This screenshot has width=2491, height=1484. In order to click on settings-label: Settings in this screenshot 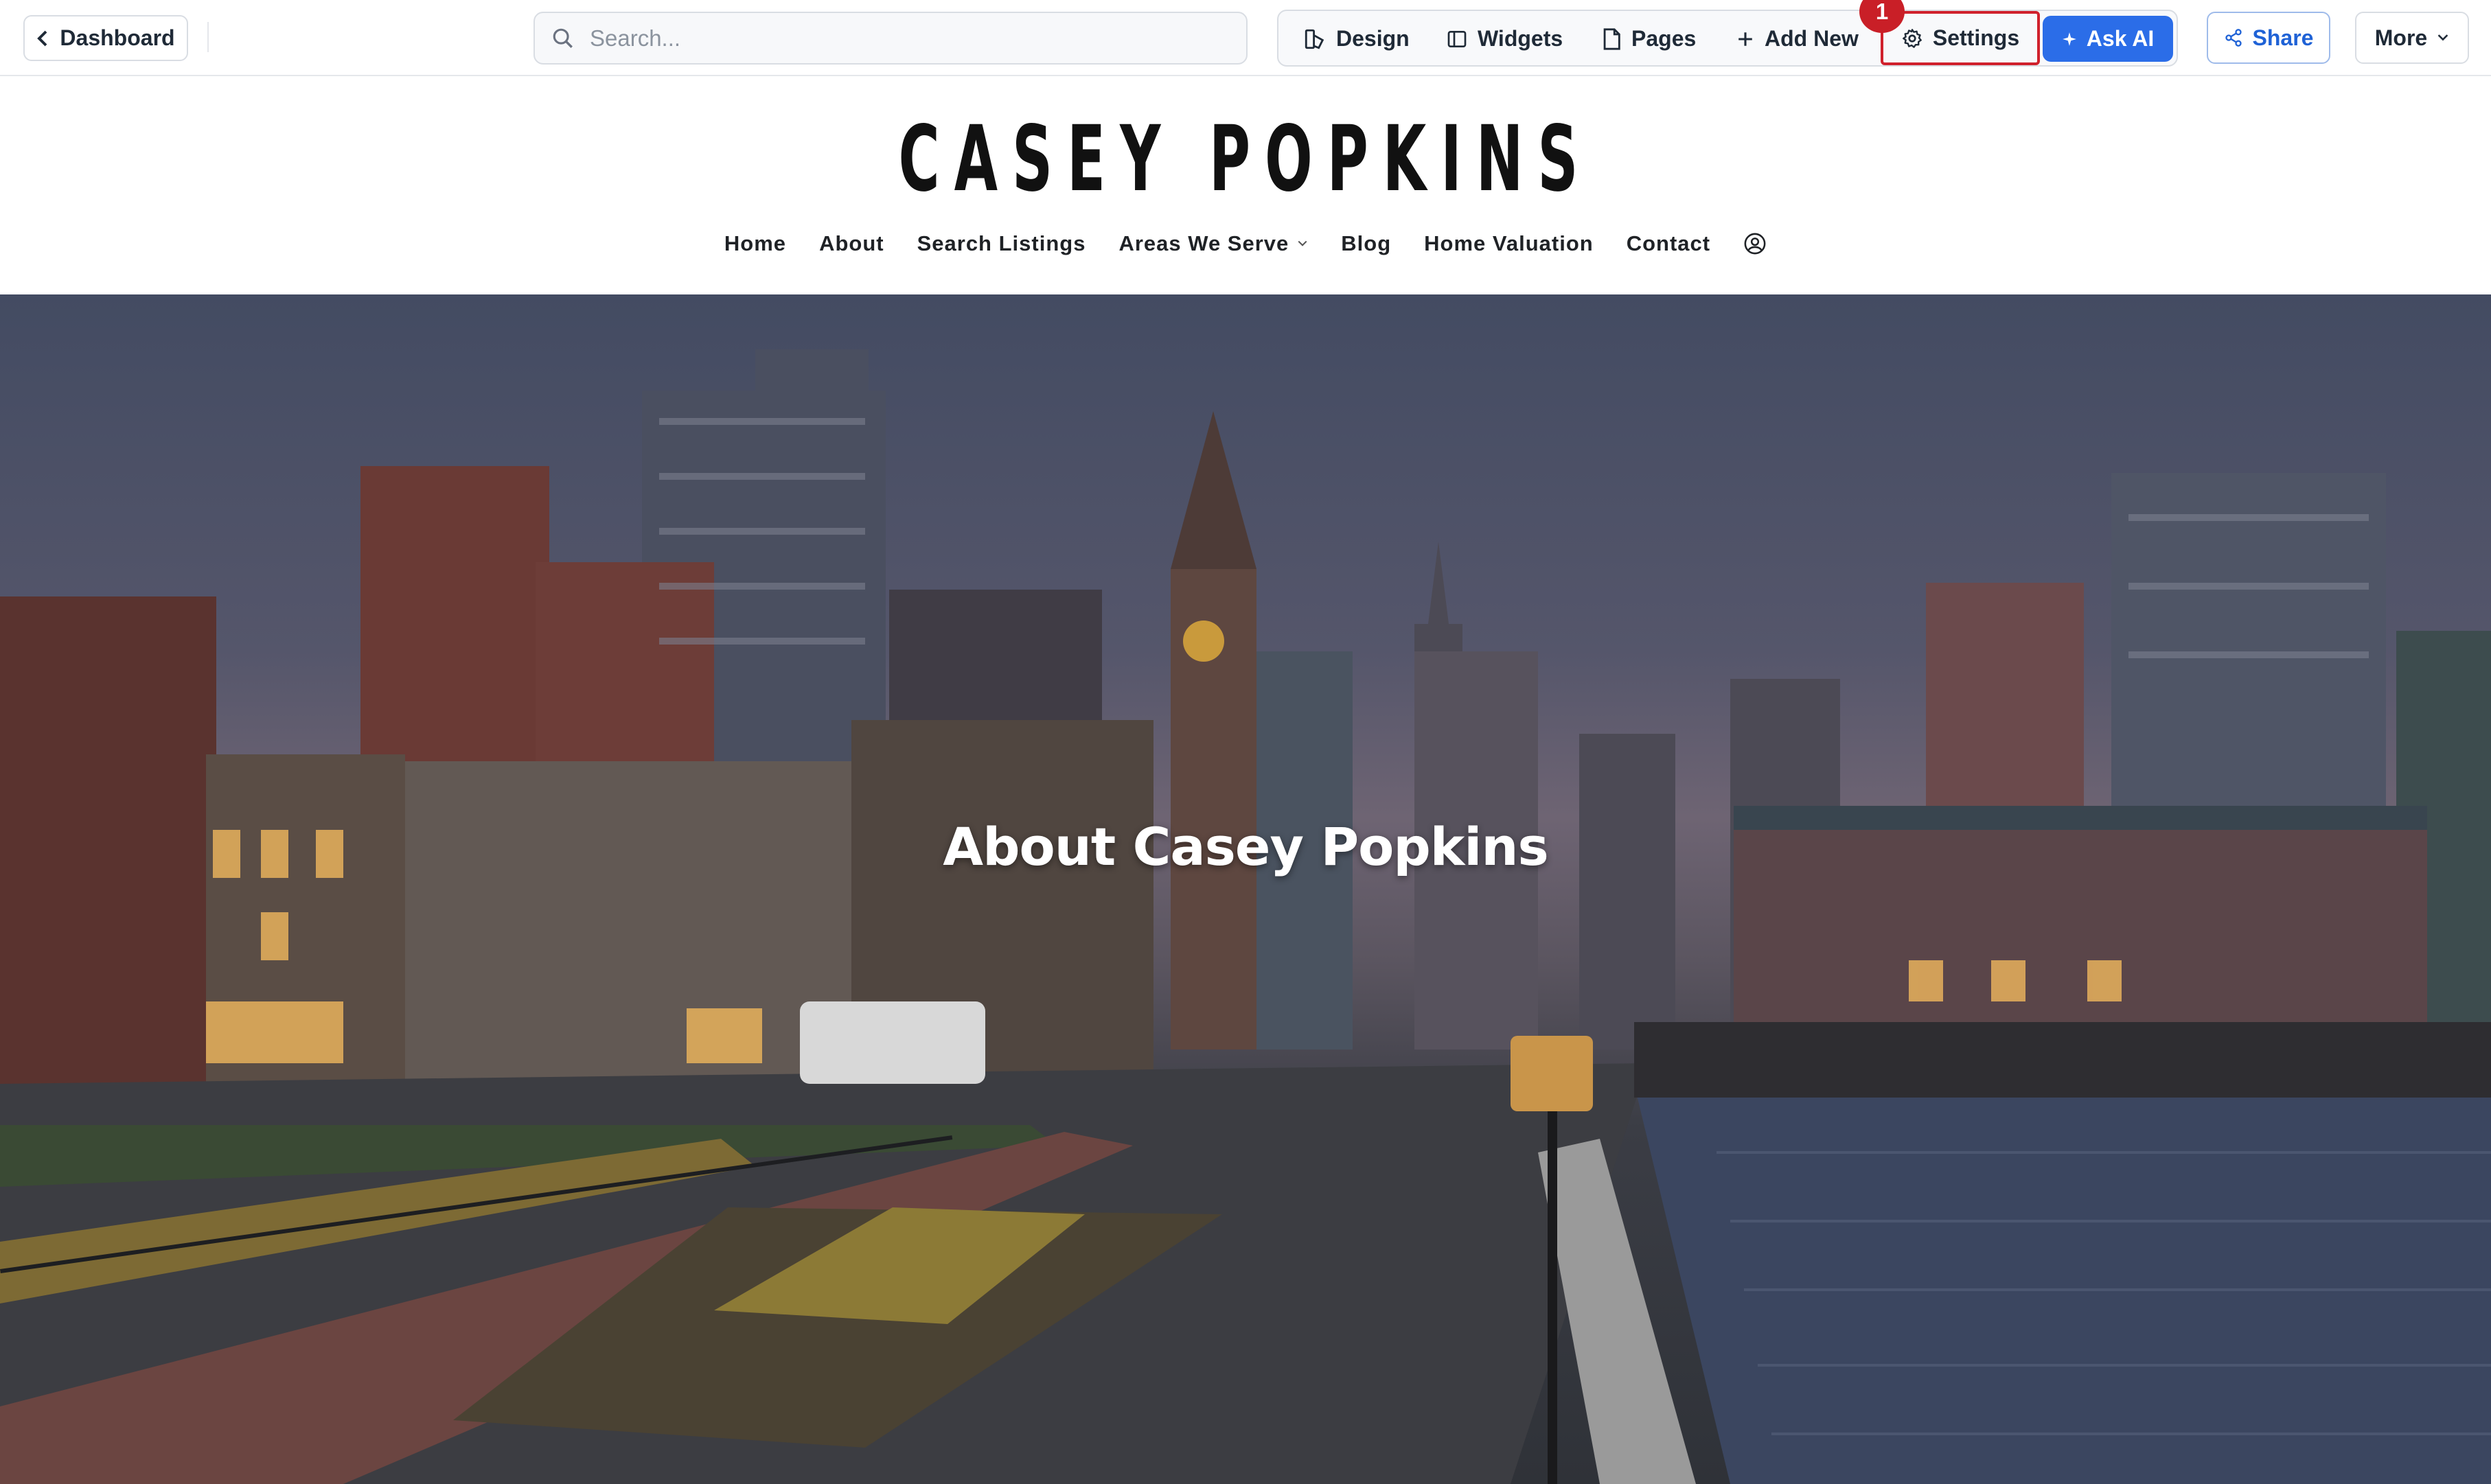, I will do `click(1976, 37)`.